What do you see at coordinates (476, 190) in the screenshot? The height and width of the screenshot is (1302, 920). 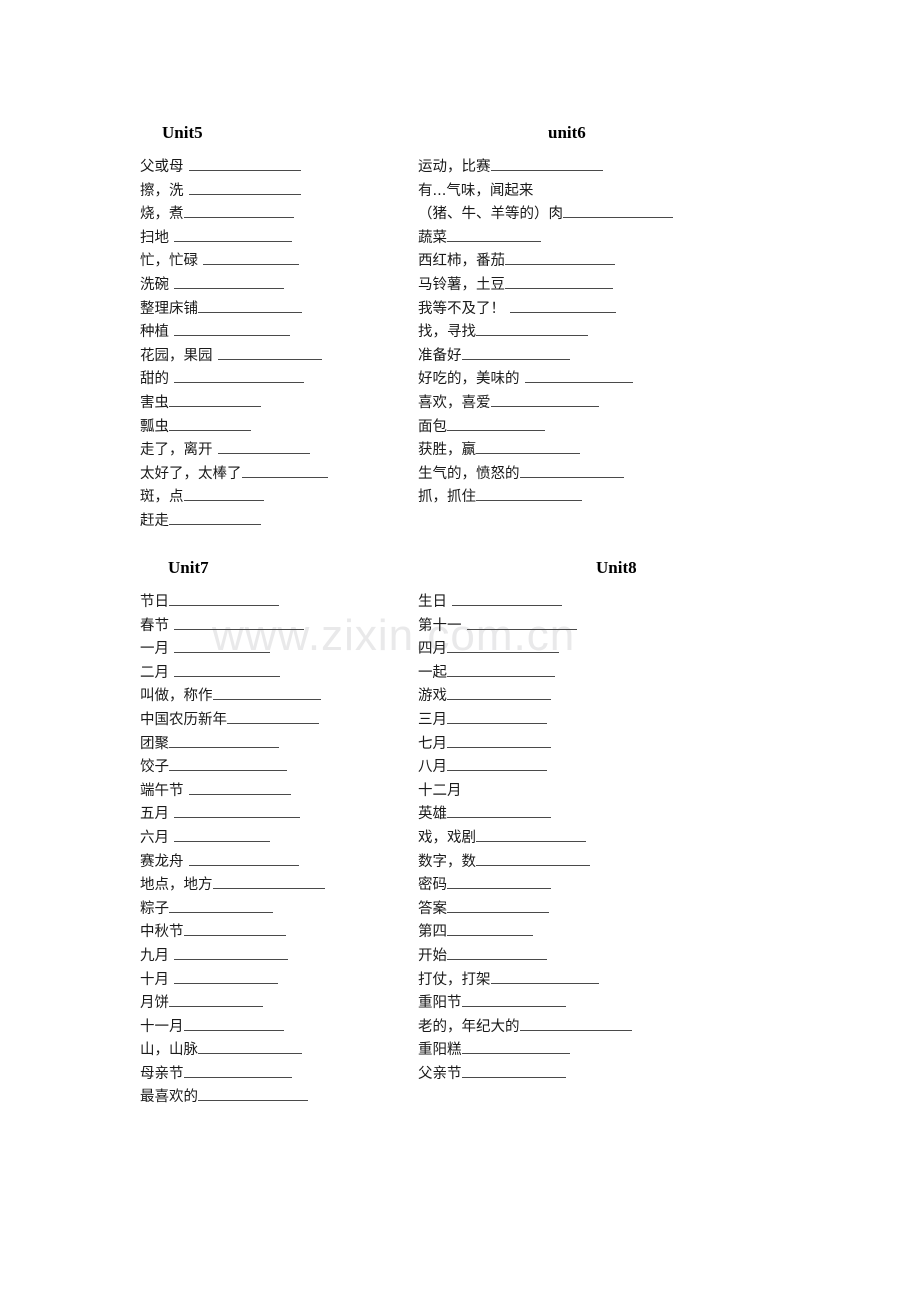 I see `vocab-term: 有...气味，闻起来` at bounding box center [476, 190].